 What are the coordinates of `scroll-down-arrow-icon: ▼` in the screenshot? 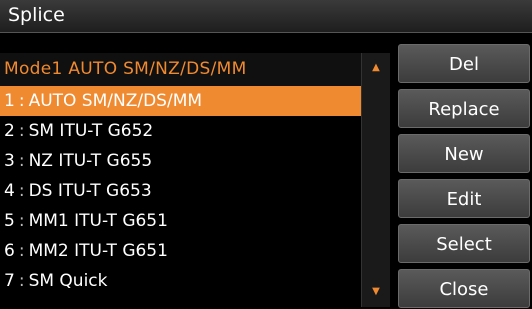 It's located at (376, 292).